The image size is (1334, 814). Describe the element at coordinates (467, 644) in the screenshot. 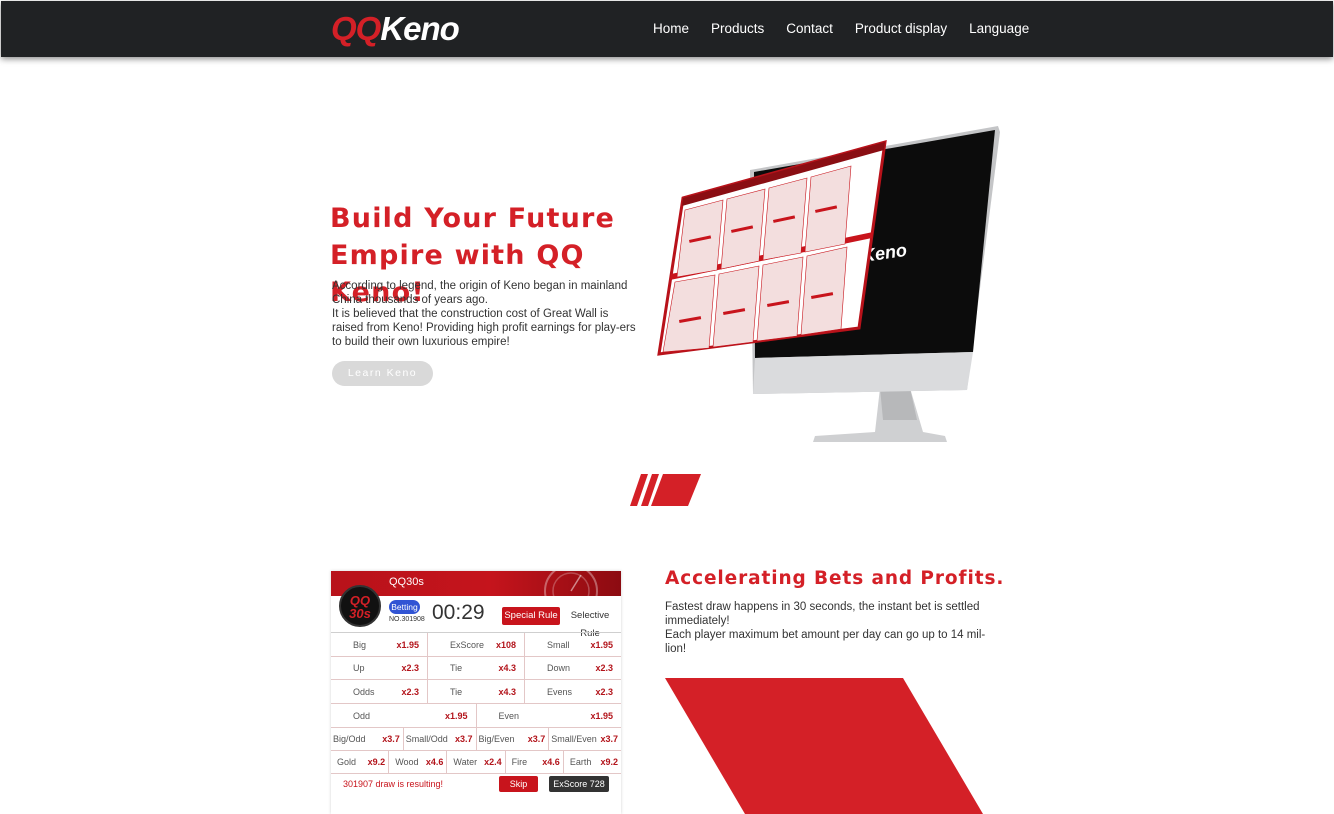

I see `odds-label: ExScore` at that location.